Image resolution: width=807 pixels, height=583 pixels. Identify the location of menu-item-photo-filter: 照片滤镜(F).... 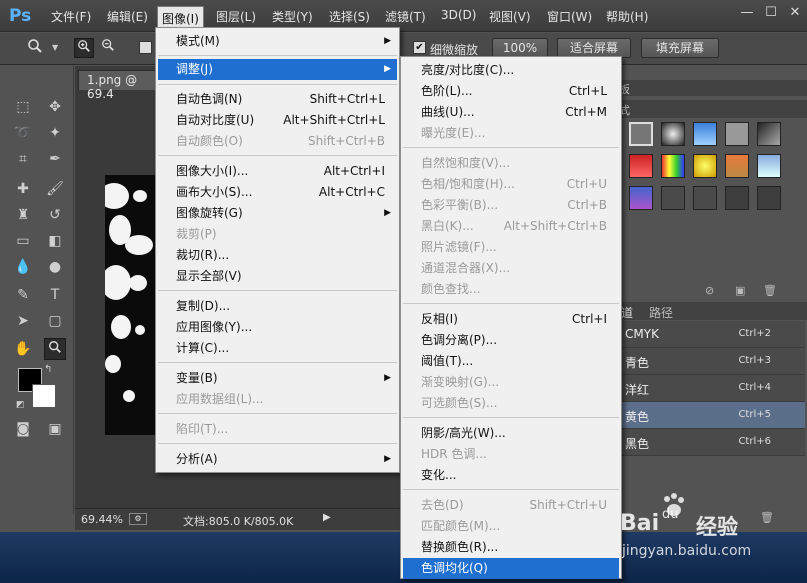
(511, 247).